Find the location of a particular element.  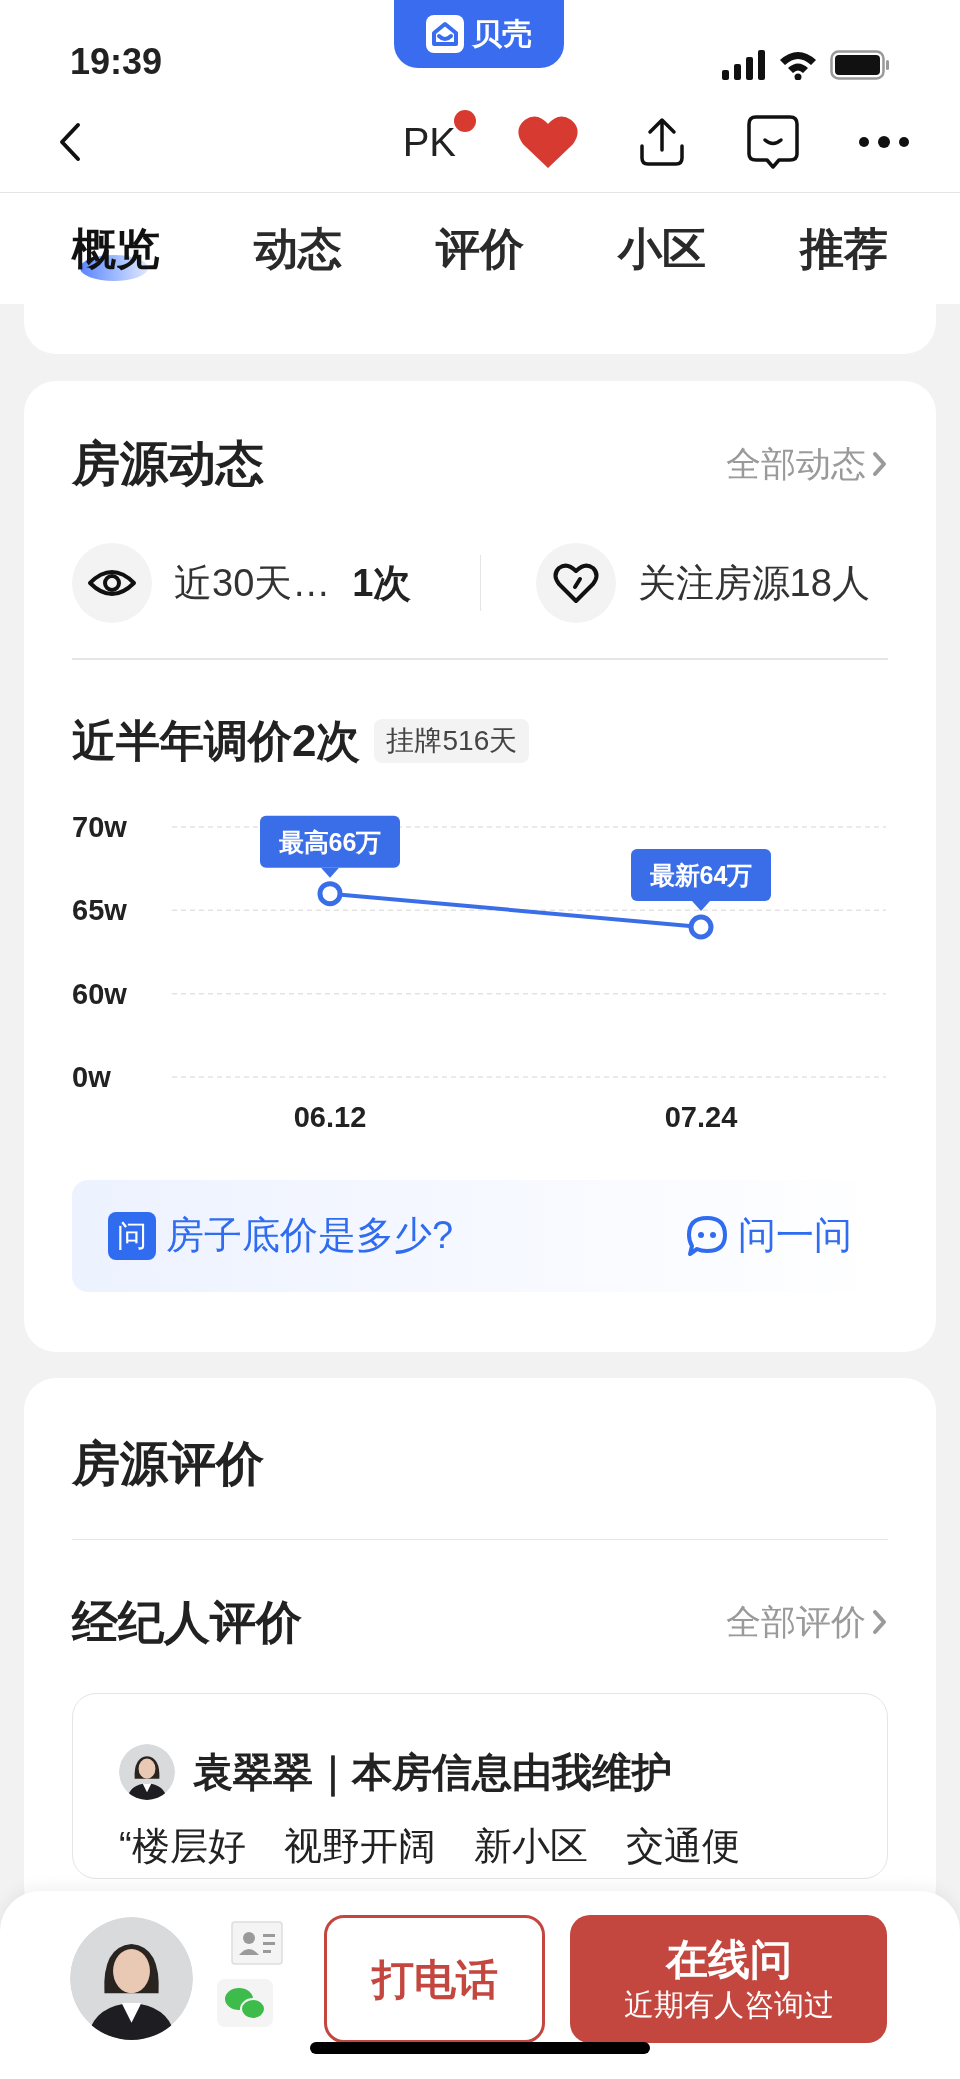

review-quote: “楼层好 视野开阔 新小区 交通便 is located at coordinates (430, 1846).